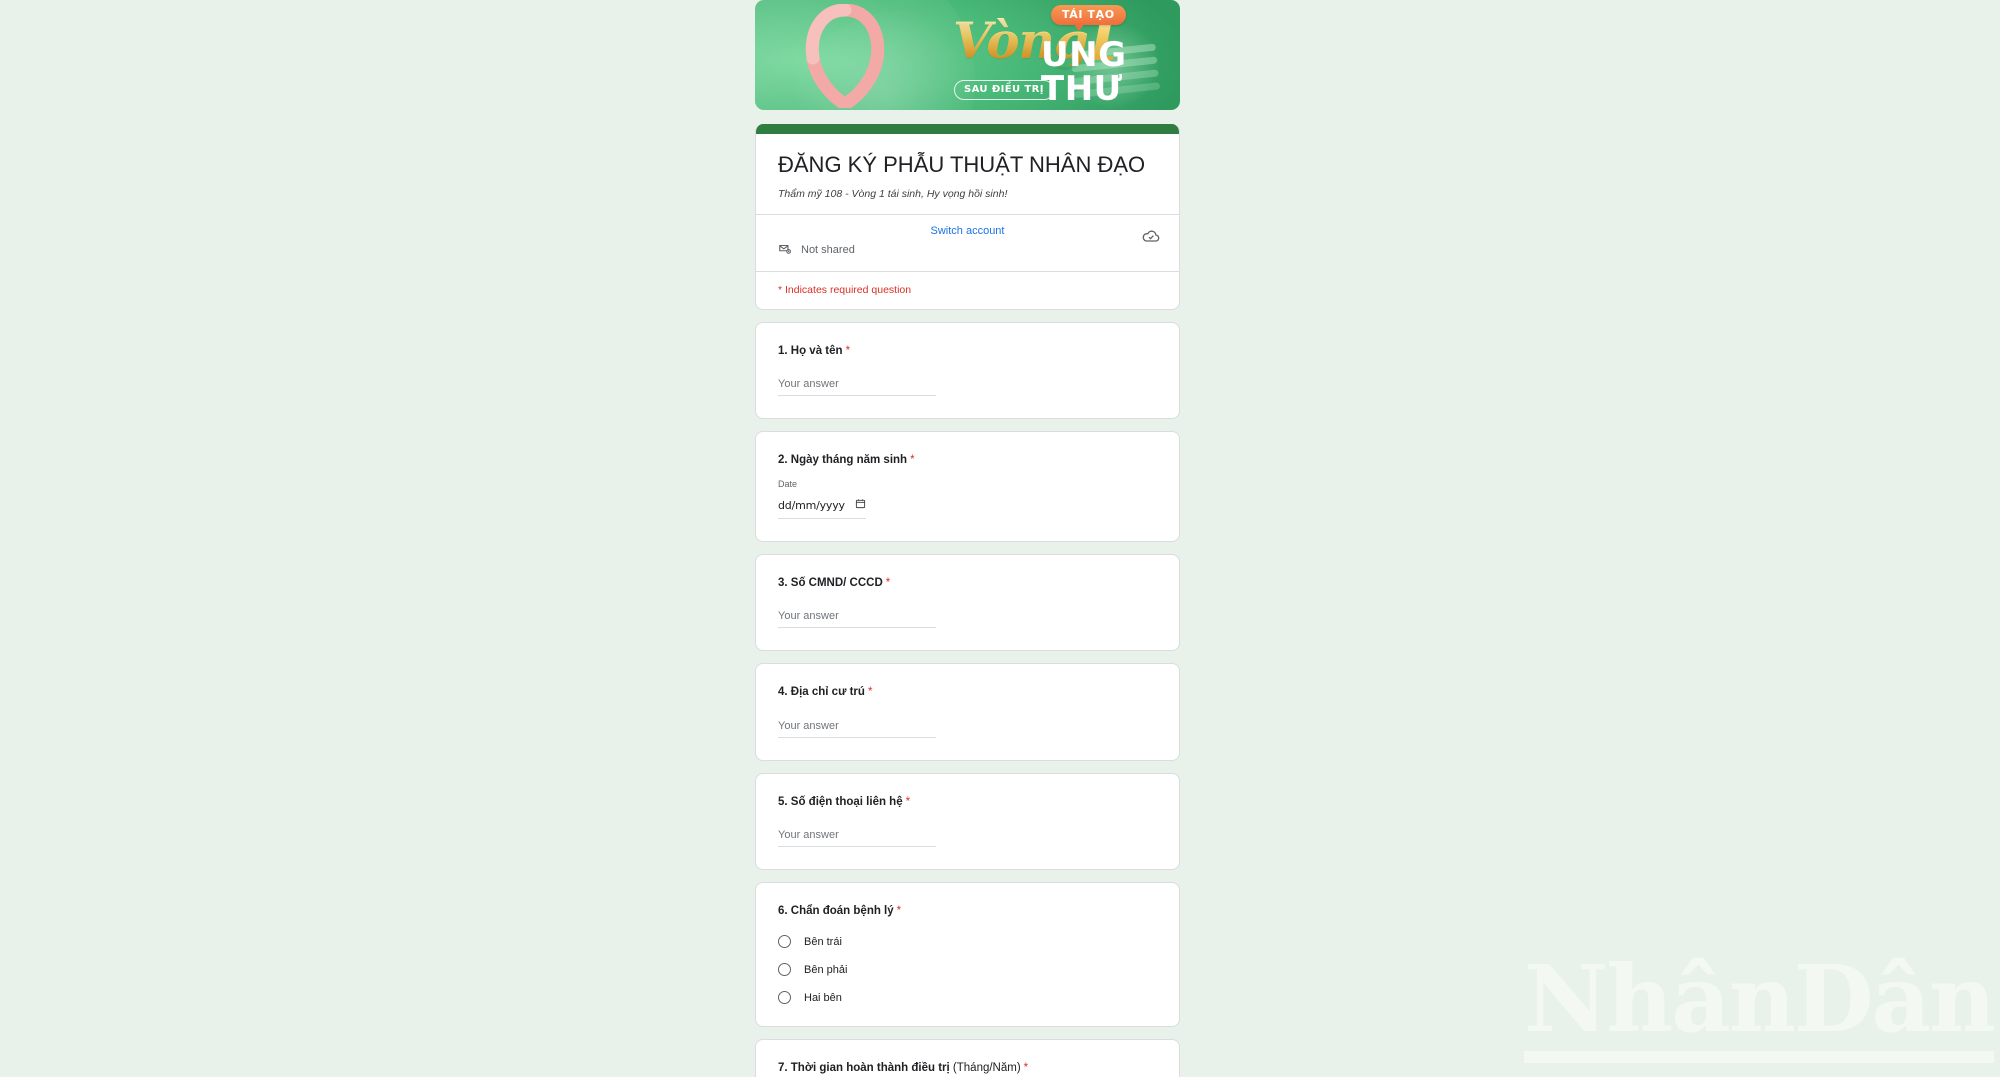 This screenshot has height=1077, width=2000. Describe the element at coordinates (967, 712) in the screenshot. I see `question-card: 4. Địa chỉ cư trú * Your answer` at that location.